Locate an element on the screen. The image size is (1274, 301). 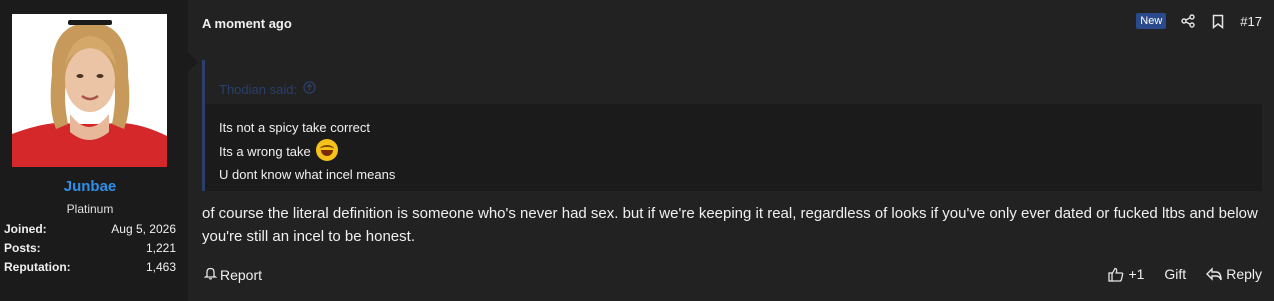
reply-button: Reply is located at coordinates (1234, 274).